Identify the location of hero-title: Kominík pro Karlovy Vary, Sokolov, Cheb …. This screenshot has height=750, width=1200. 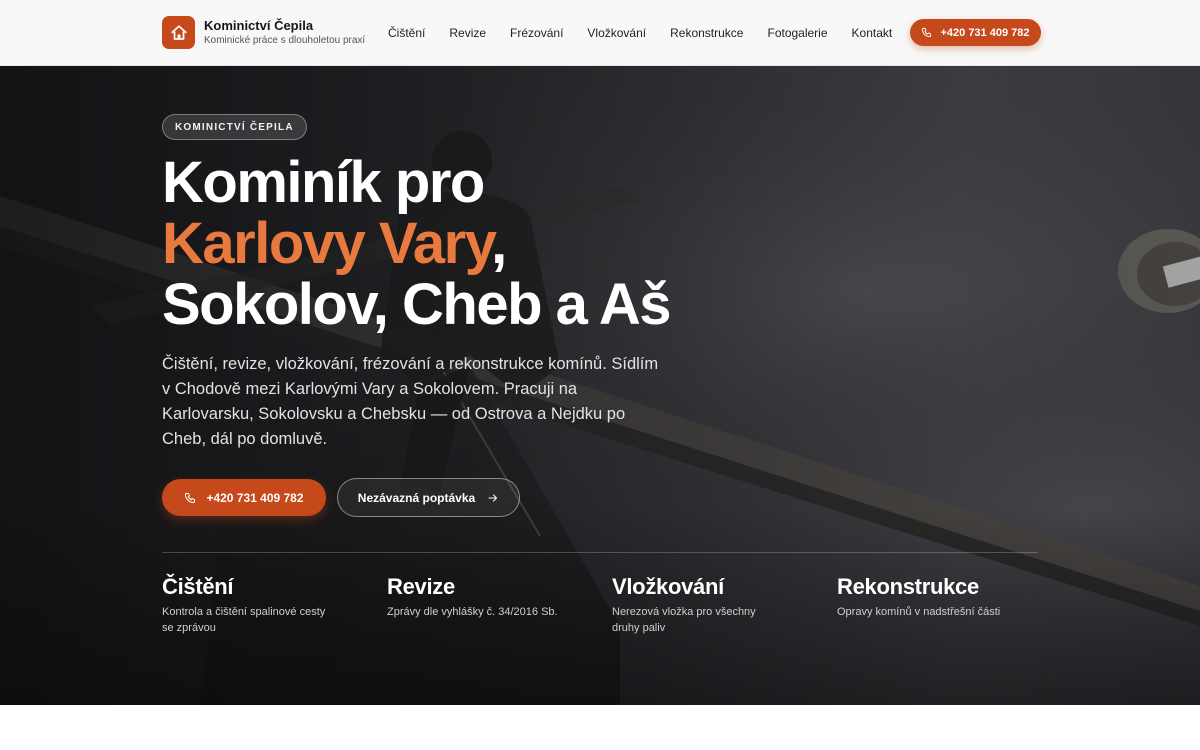
(472, 243).